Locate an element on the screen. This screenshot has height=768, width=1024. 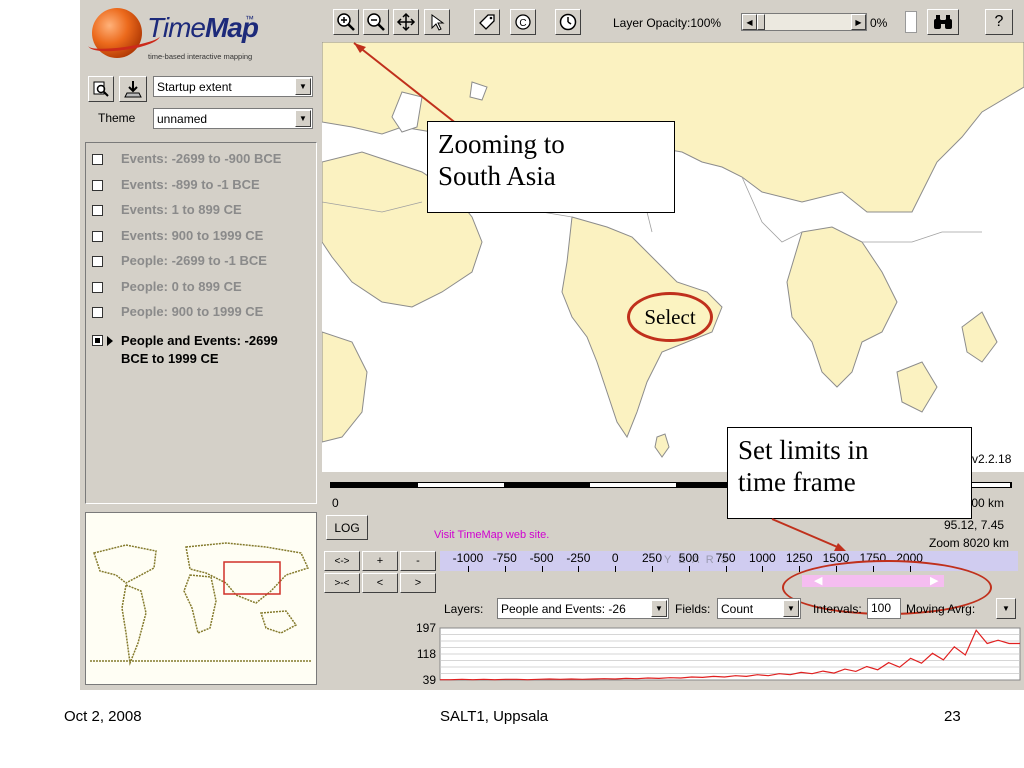
slider-right-arrow-icon: ▶ is located at coordinates (858, 22).